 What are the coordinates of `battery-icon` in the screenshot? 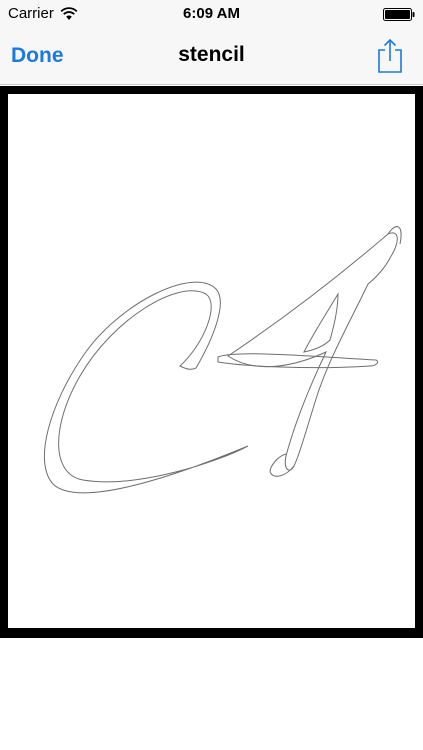 It's located at (399, 14).